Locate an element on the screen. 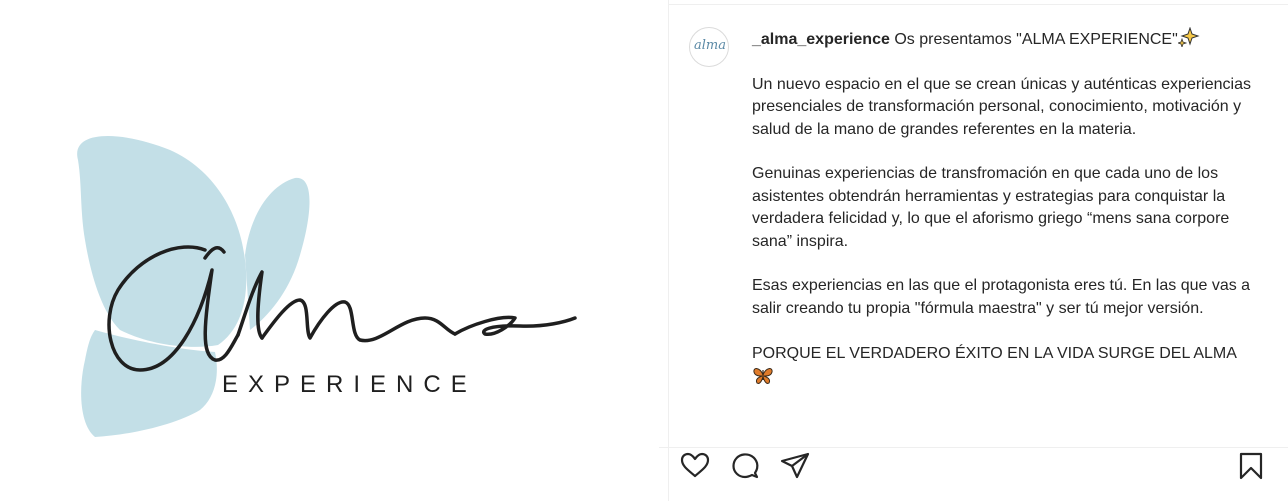  comment-button is located at coordinates (745, 466).